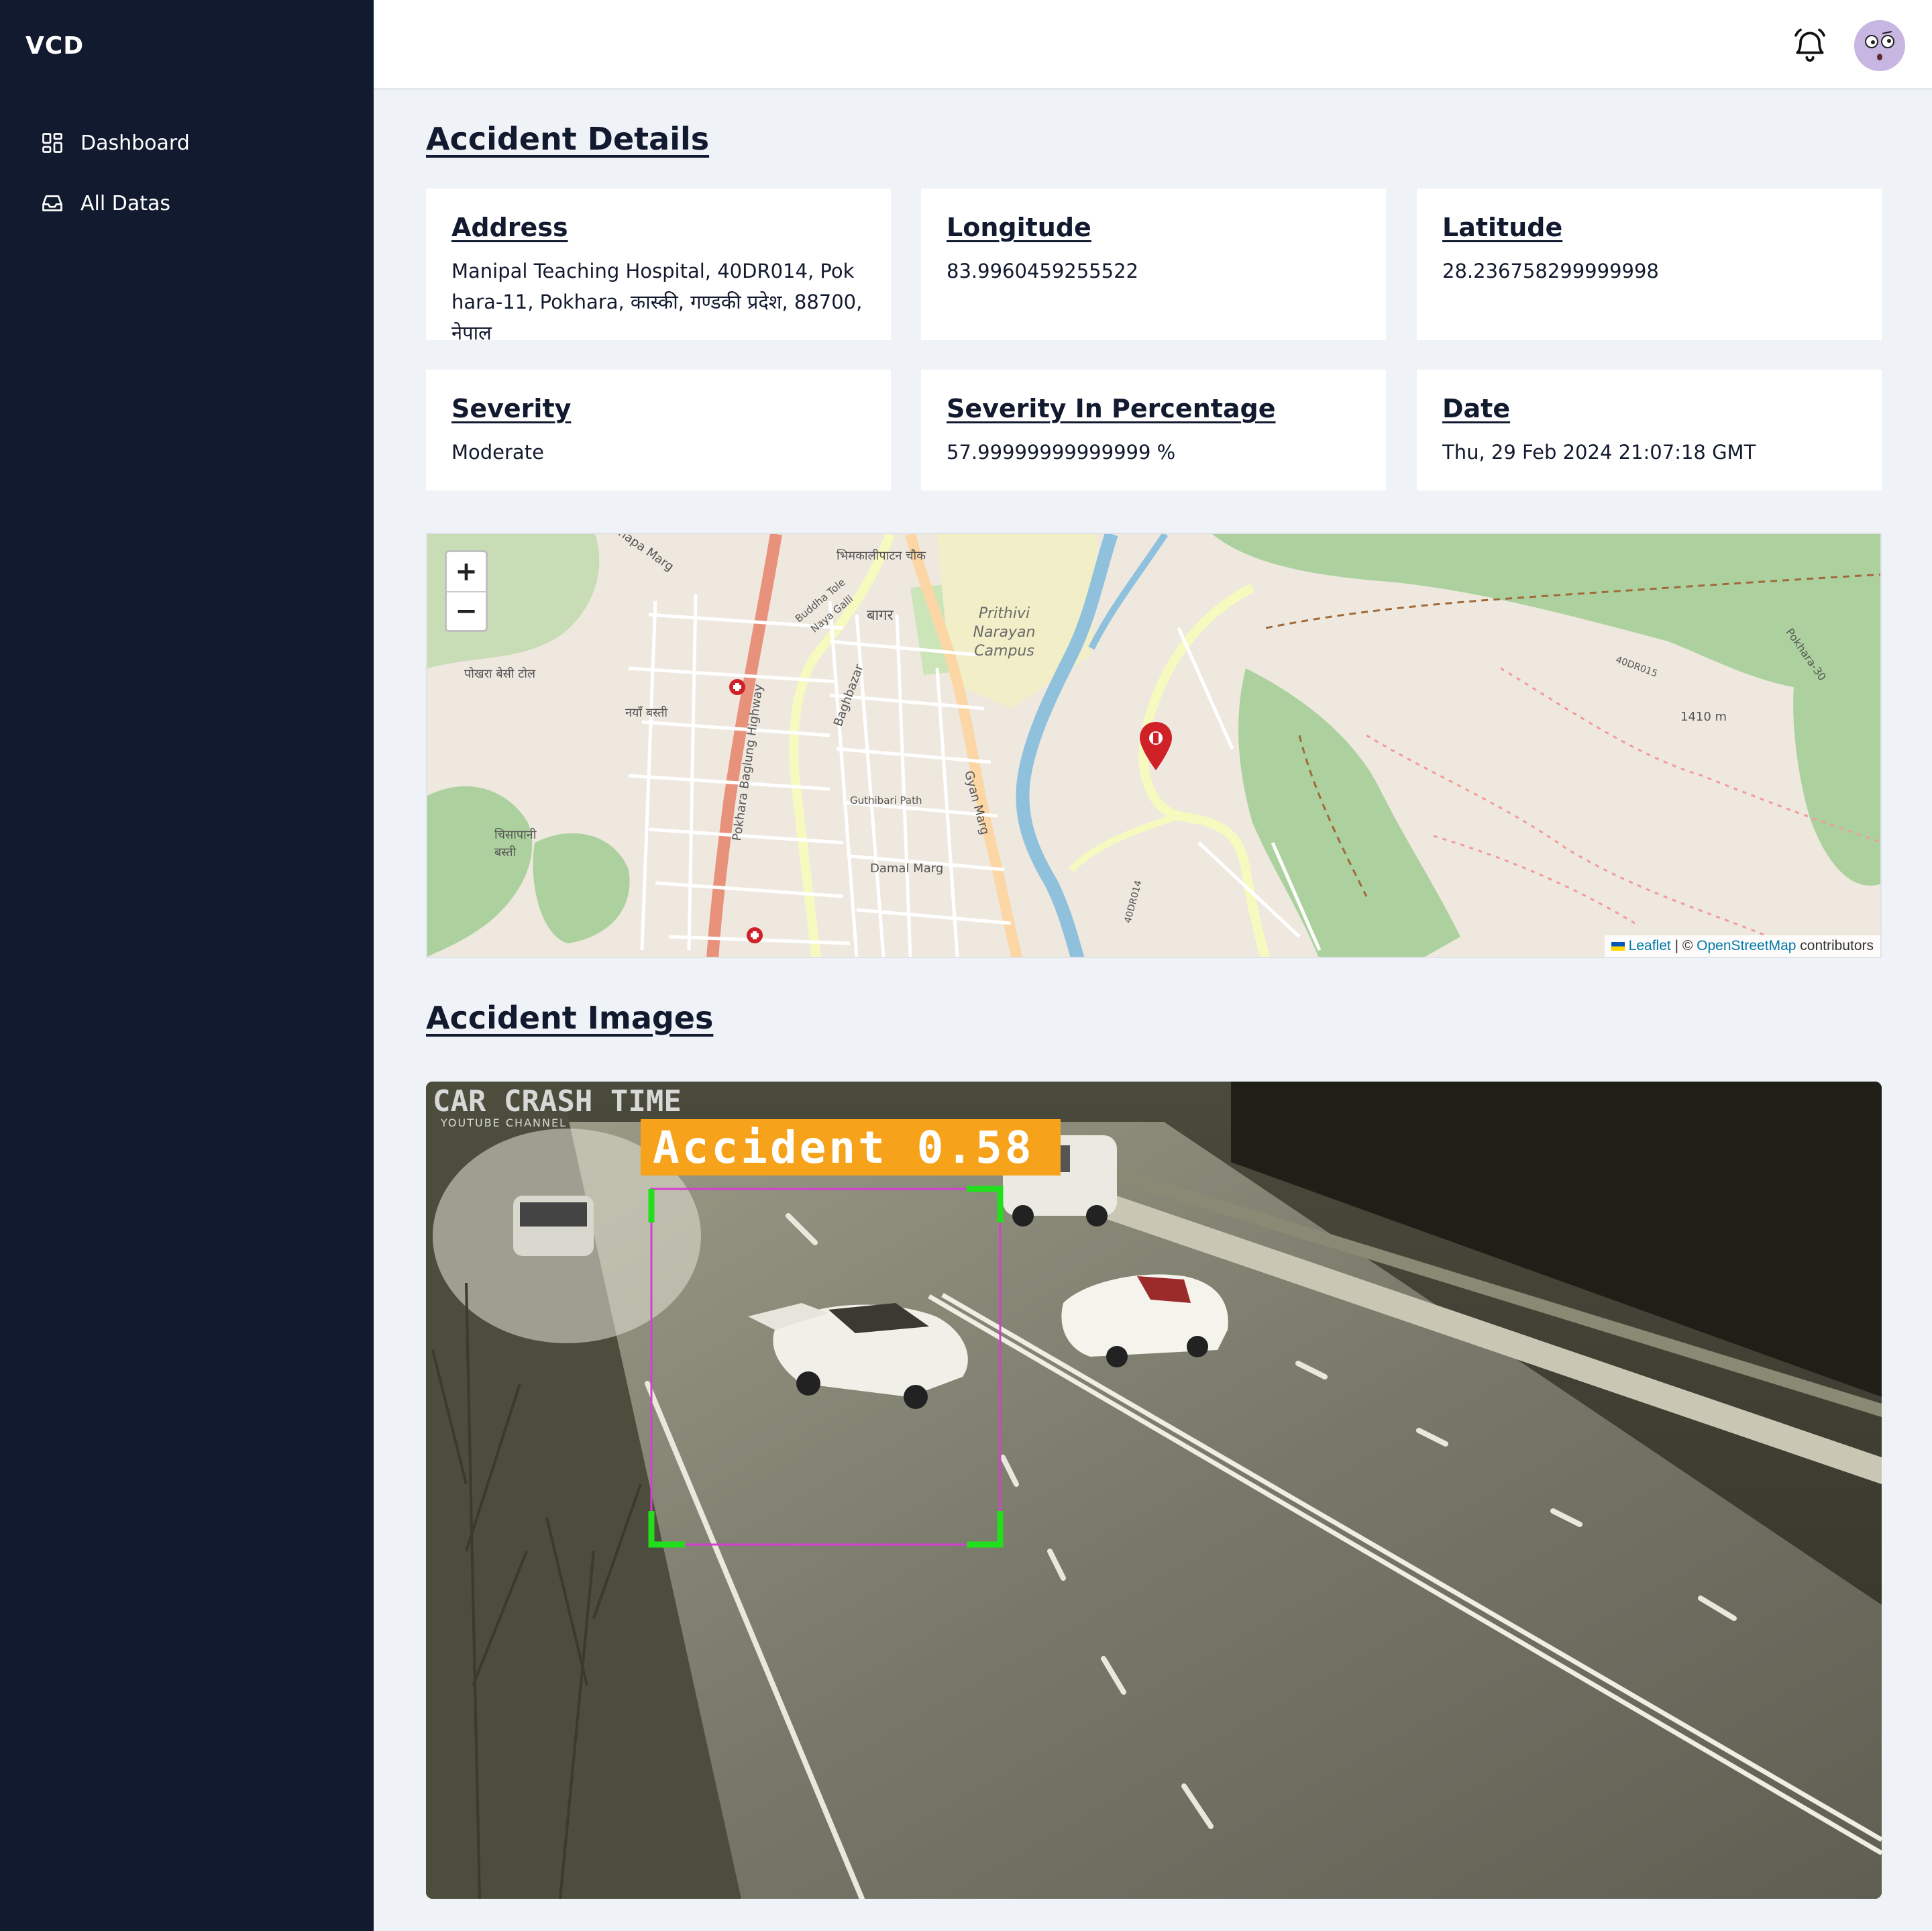 The width and height of the screenshot is (1932, 1931). I want to click on date-card: Date Thu, 29 Feb 2024 21:07:18 GMT, so click(1649, 430).